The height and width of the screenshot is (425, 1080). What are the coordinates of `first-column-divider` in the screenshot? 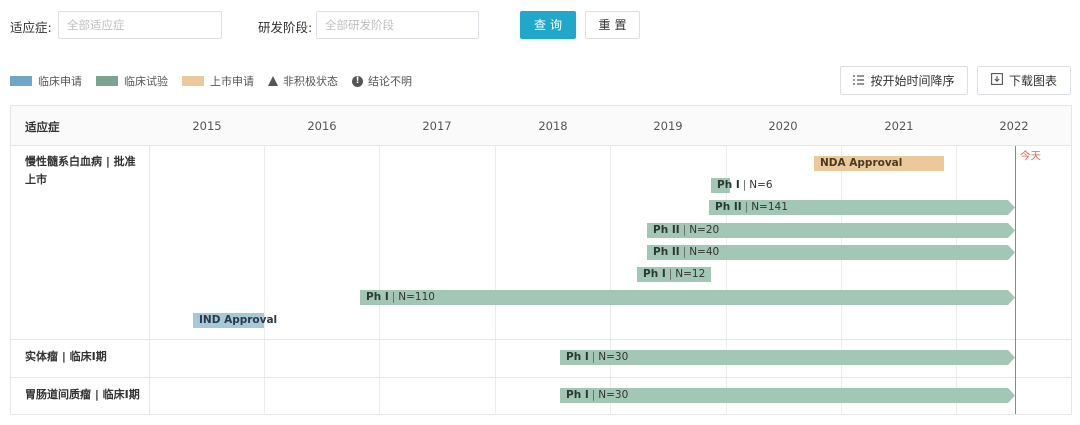 It's located at (149, 260).